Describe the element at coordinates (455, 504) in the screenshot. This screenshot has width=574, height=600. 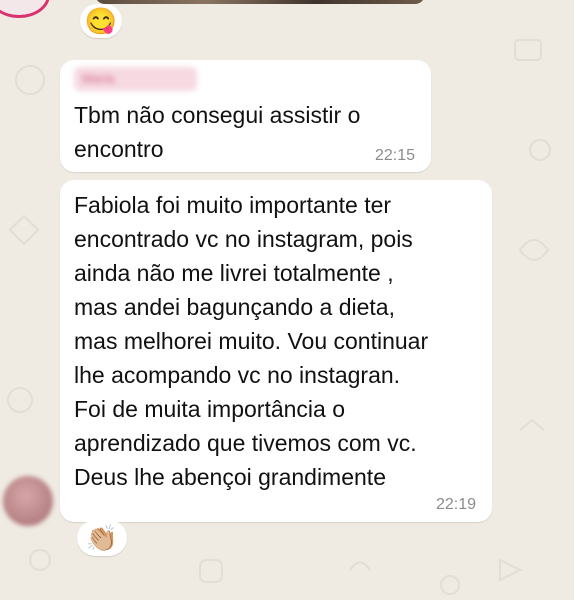
I see `message-timestamp: 22:19` at that location.